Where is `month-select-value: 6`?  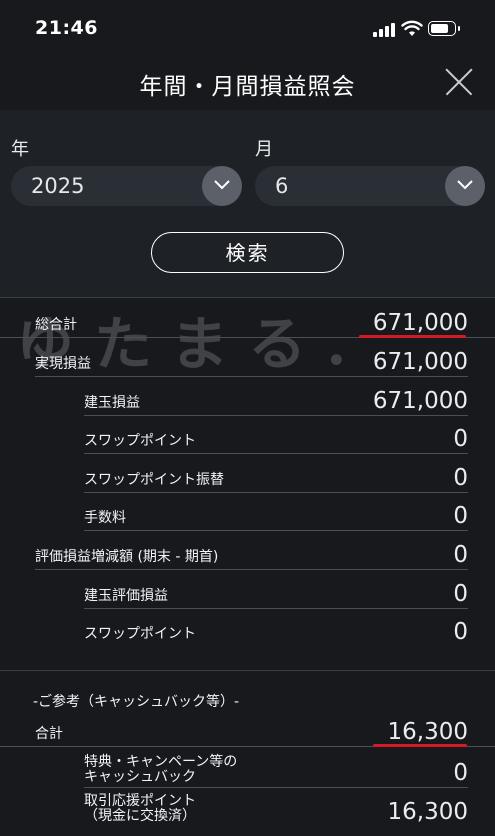 month-select-value: 6 is located at coordinates (282, 186).